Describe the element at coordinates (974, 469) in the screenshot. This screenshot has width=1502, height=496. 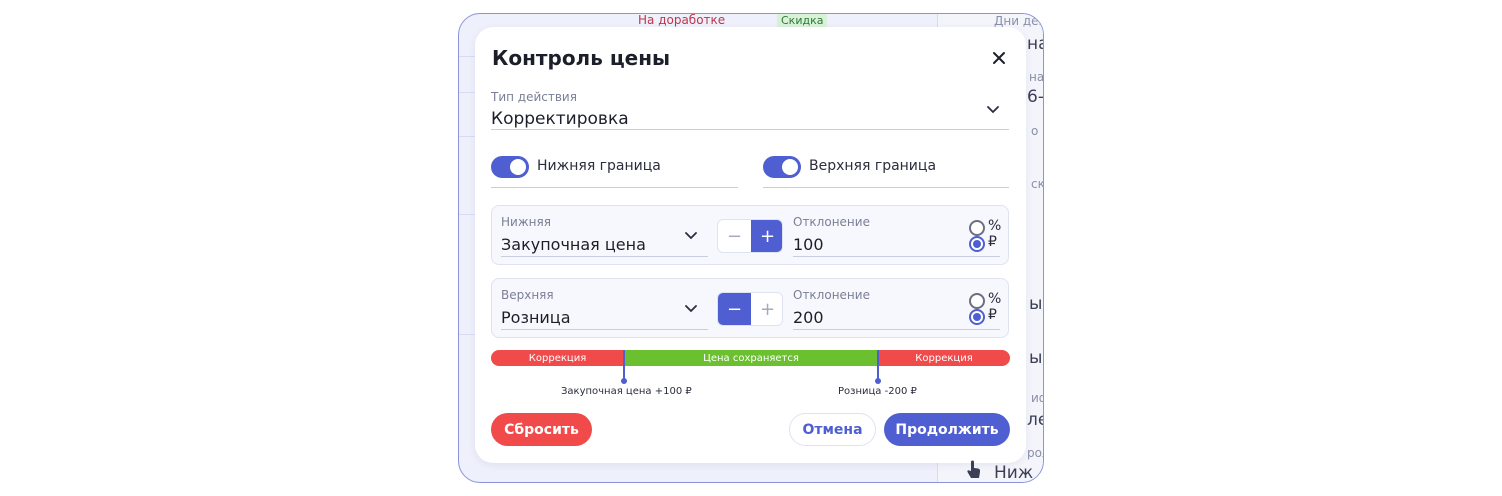
I see `hand-cursor-icon` at that location.